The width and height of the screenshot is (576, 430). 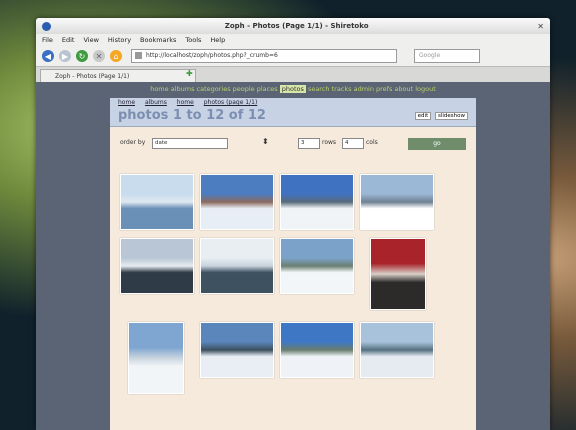 What do you see at coordinates (293, 103) in the screenshot?
I see `breadcrumb: home albums home photos (page 1/1)` at bounding box center [293, 103].